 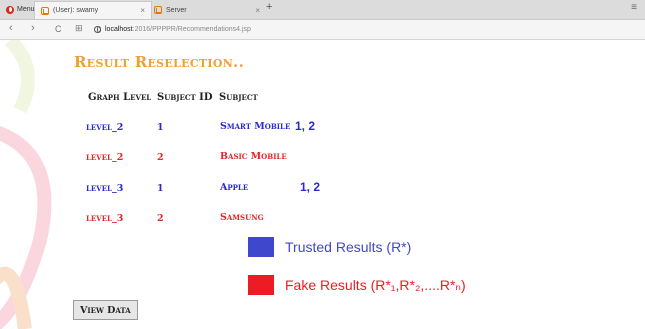 What do you see at coordinates (76, 10) in the screenshot?
I see `tab-title: (User): swamy` at bounding box center [76, 10].